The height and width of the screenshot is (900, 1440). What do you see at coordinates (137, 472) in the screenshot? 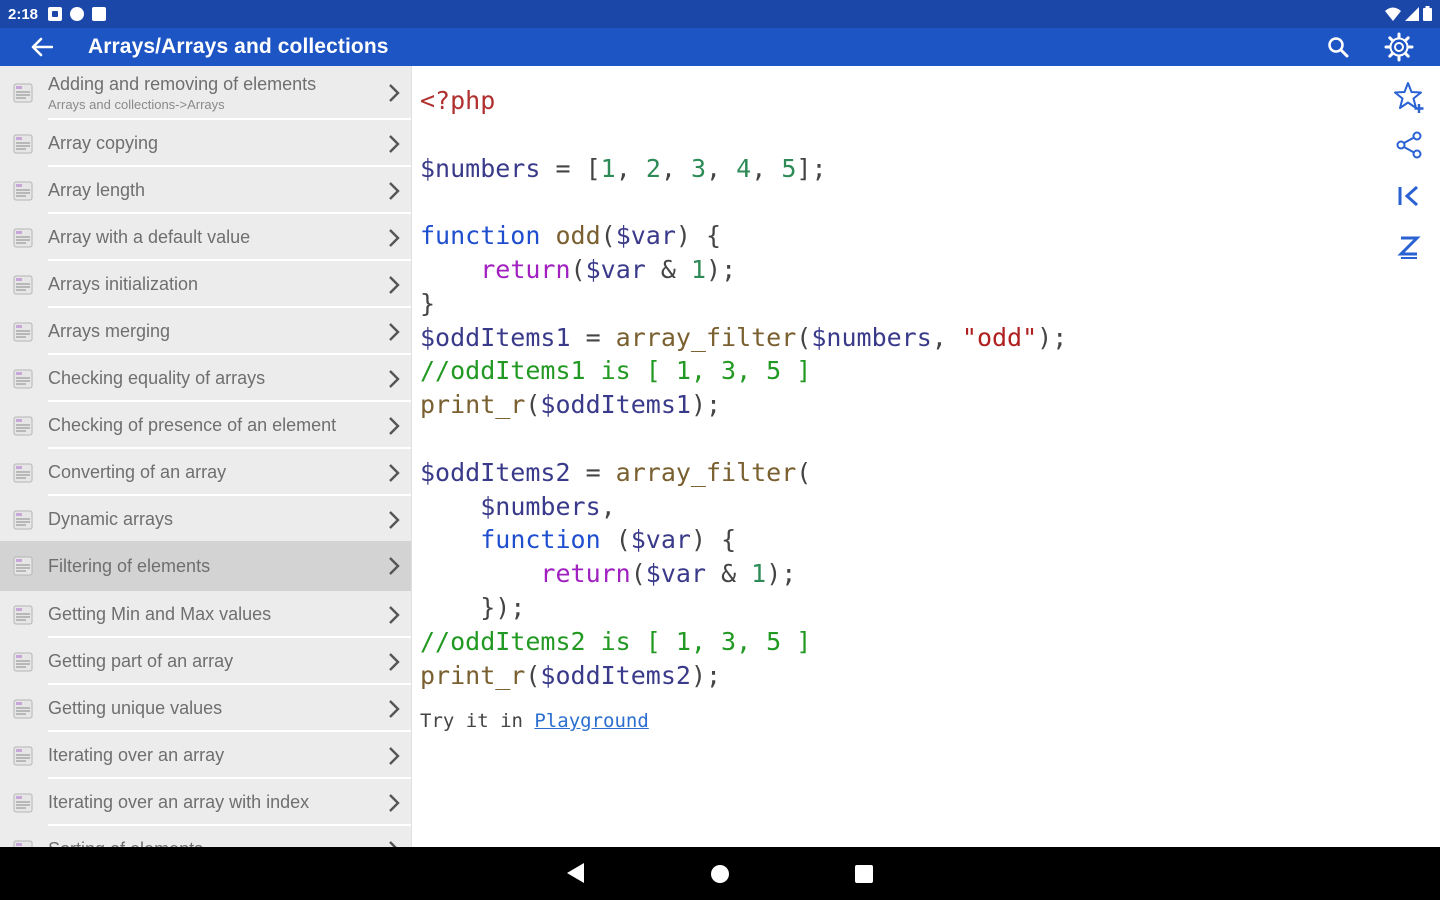
I see `list-item-label: Converting of an array` at bounding box center [137, 472].